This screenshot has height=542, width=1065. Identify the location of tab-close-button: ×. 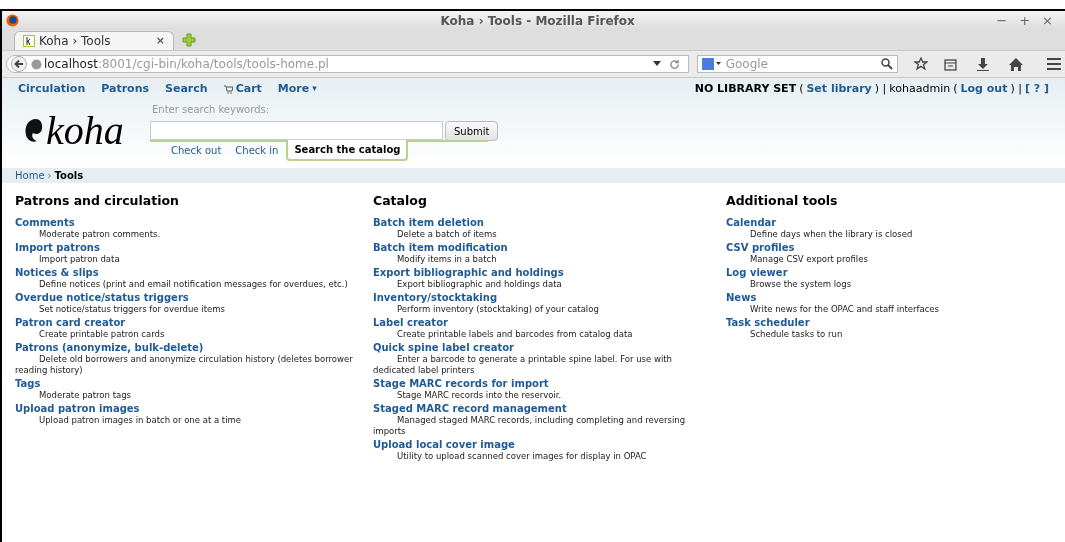
(160, 41).